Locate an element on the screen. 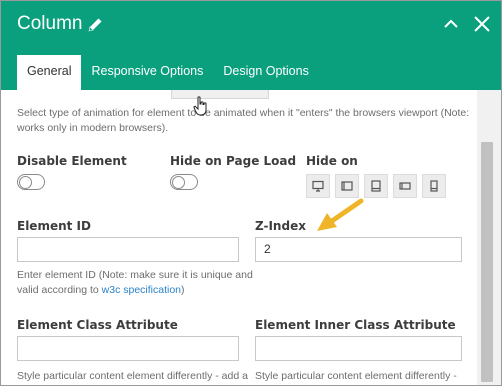  hide-on-page-load-toggle is located at coordinates (184, 182).